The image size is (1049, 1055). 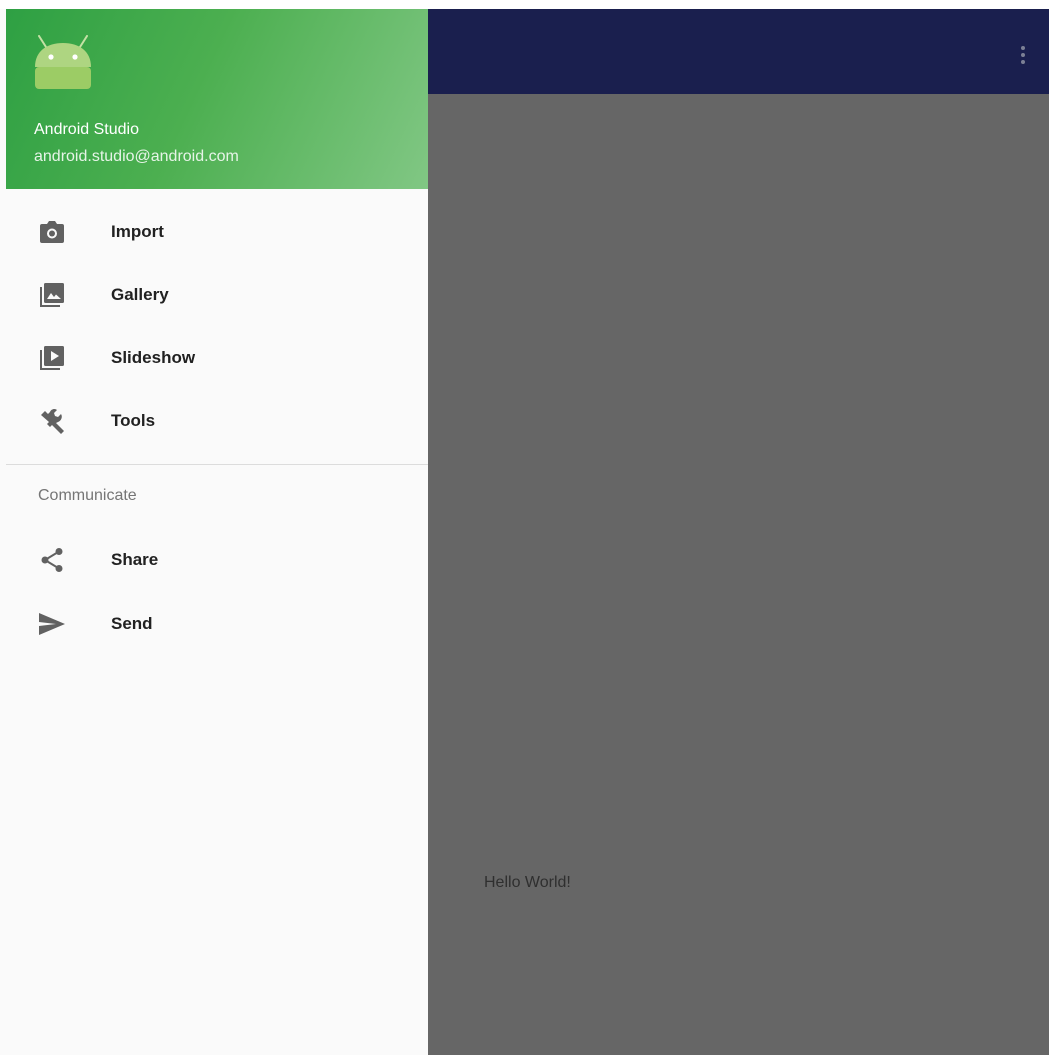 What do you see at coordinates (135, 559) in the screenshot?
I see `menu-item-label: Share` at bounding box center [135, 559].